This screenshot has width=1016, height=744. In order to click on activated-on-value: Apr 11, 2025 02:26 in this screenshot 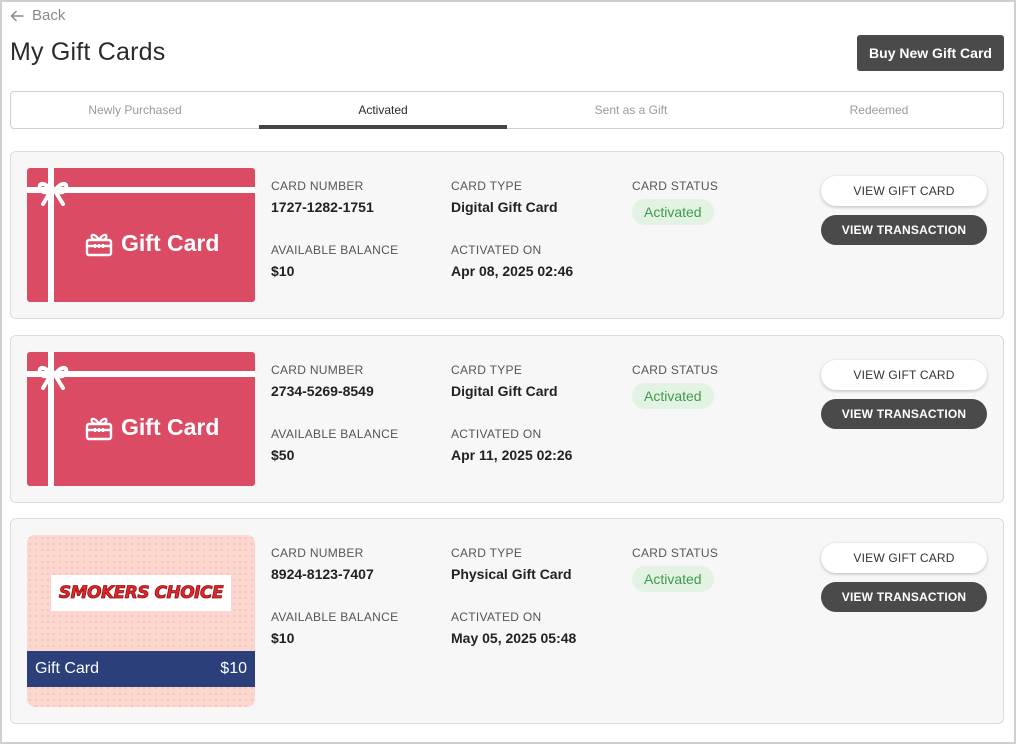, I will do `click(512, 455)`.